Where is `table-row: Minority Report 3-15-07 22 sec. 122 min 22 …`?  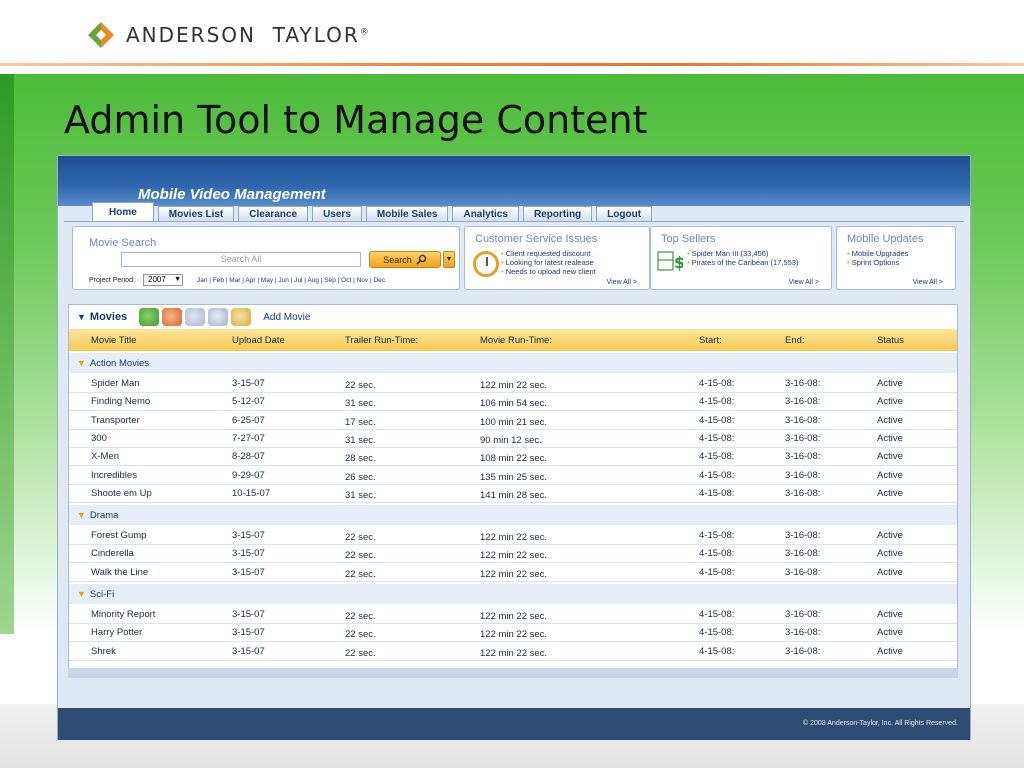
table-row: Minority Report 3-15-07 22 sec. 122 min 22 … is located at coordinates (513, 615).